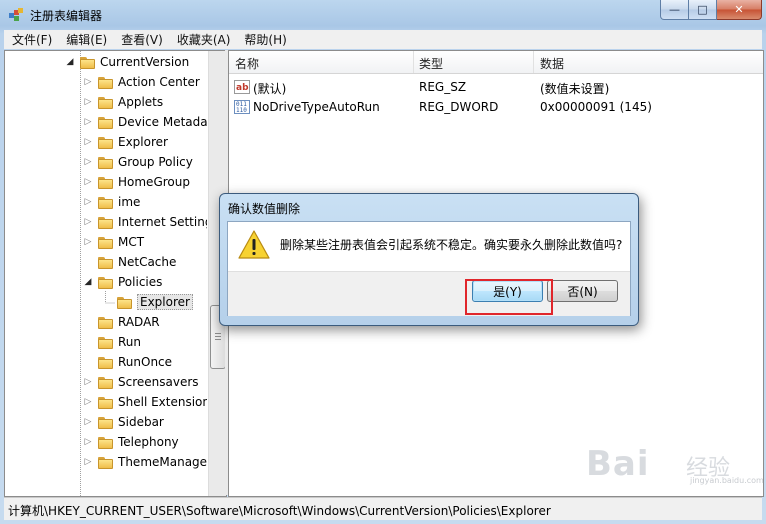 This screenshot has width=766, height=524. I want to click on tree-node: ▷ Shell Extension, so click(145, 402).